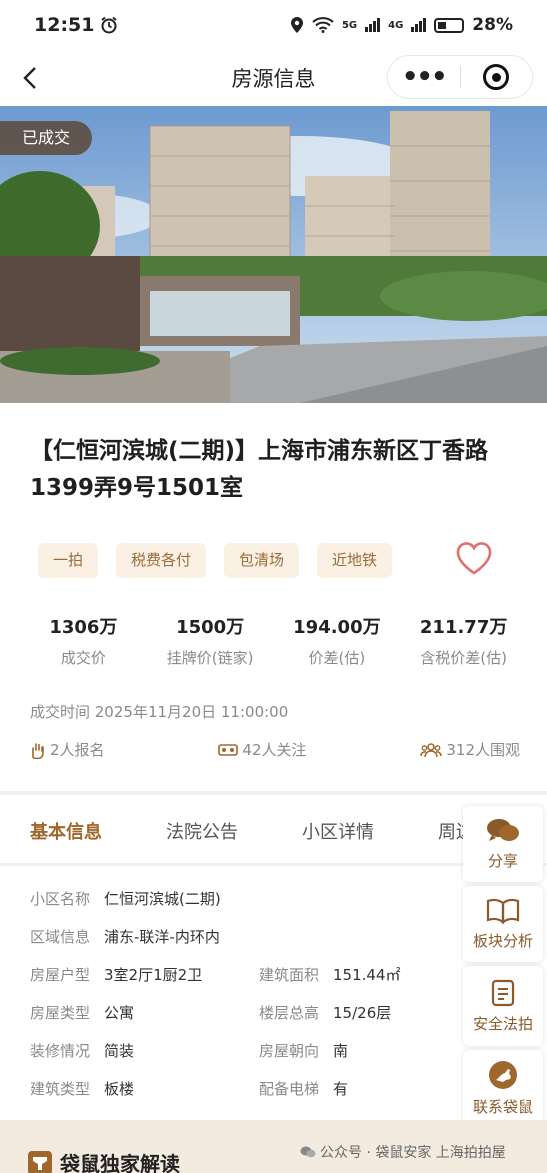 This screenshot has width=547, height=1173. I want to click on info-value: 南, so click(341, 1051).